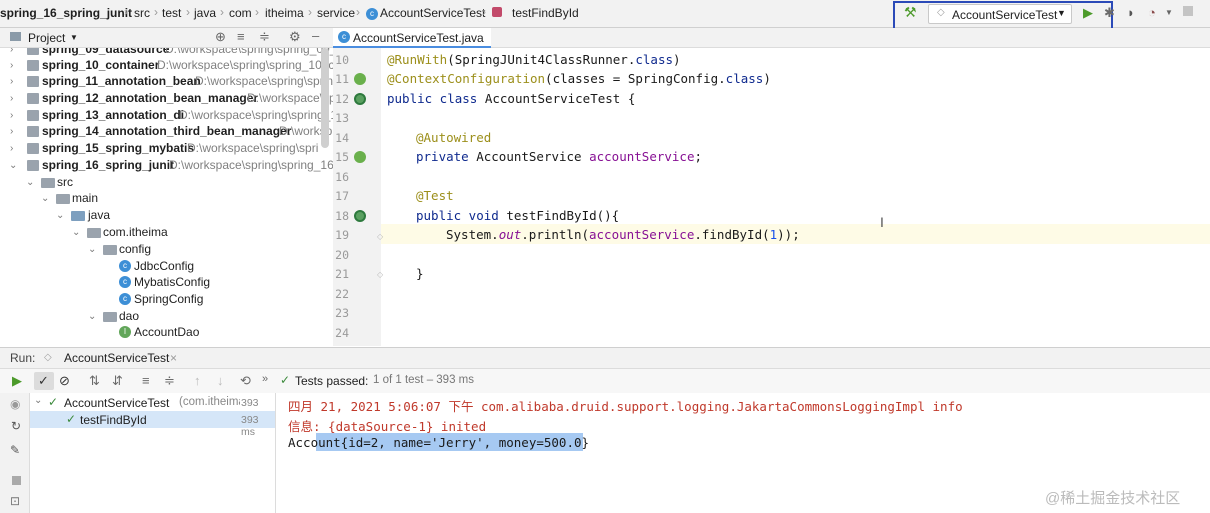  I want to click on run-side-toolbar: ◉ ↻ ✎ ⊡, so click(15, 453).